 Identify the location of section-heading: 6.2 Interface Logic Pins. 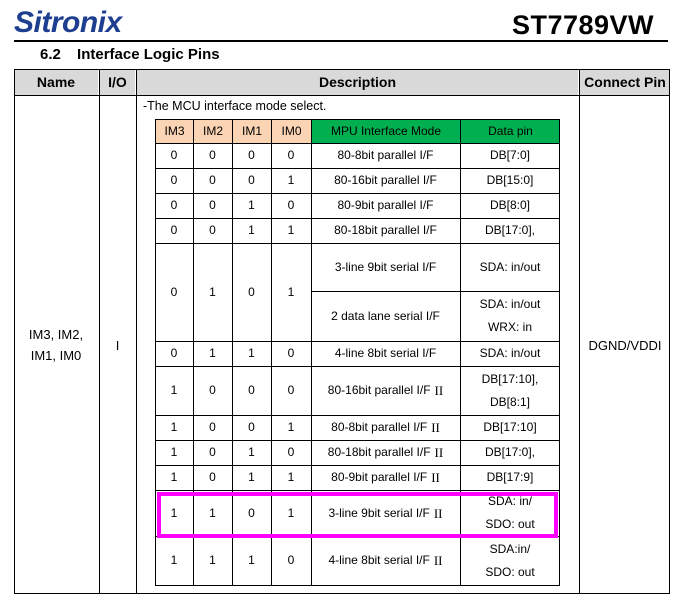
(130, 54).